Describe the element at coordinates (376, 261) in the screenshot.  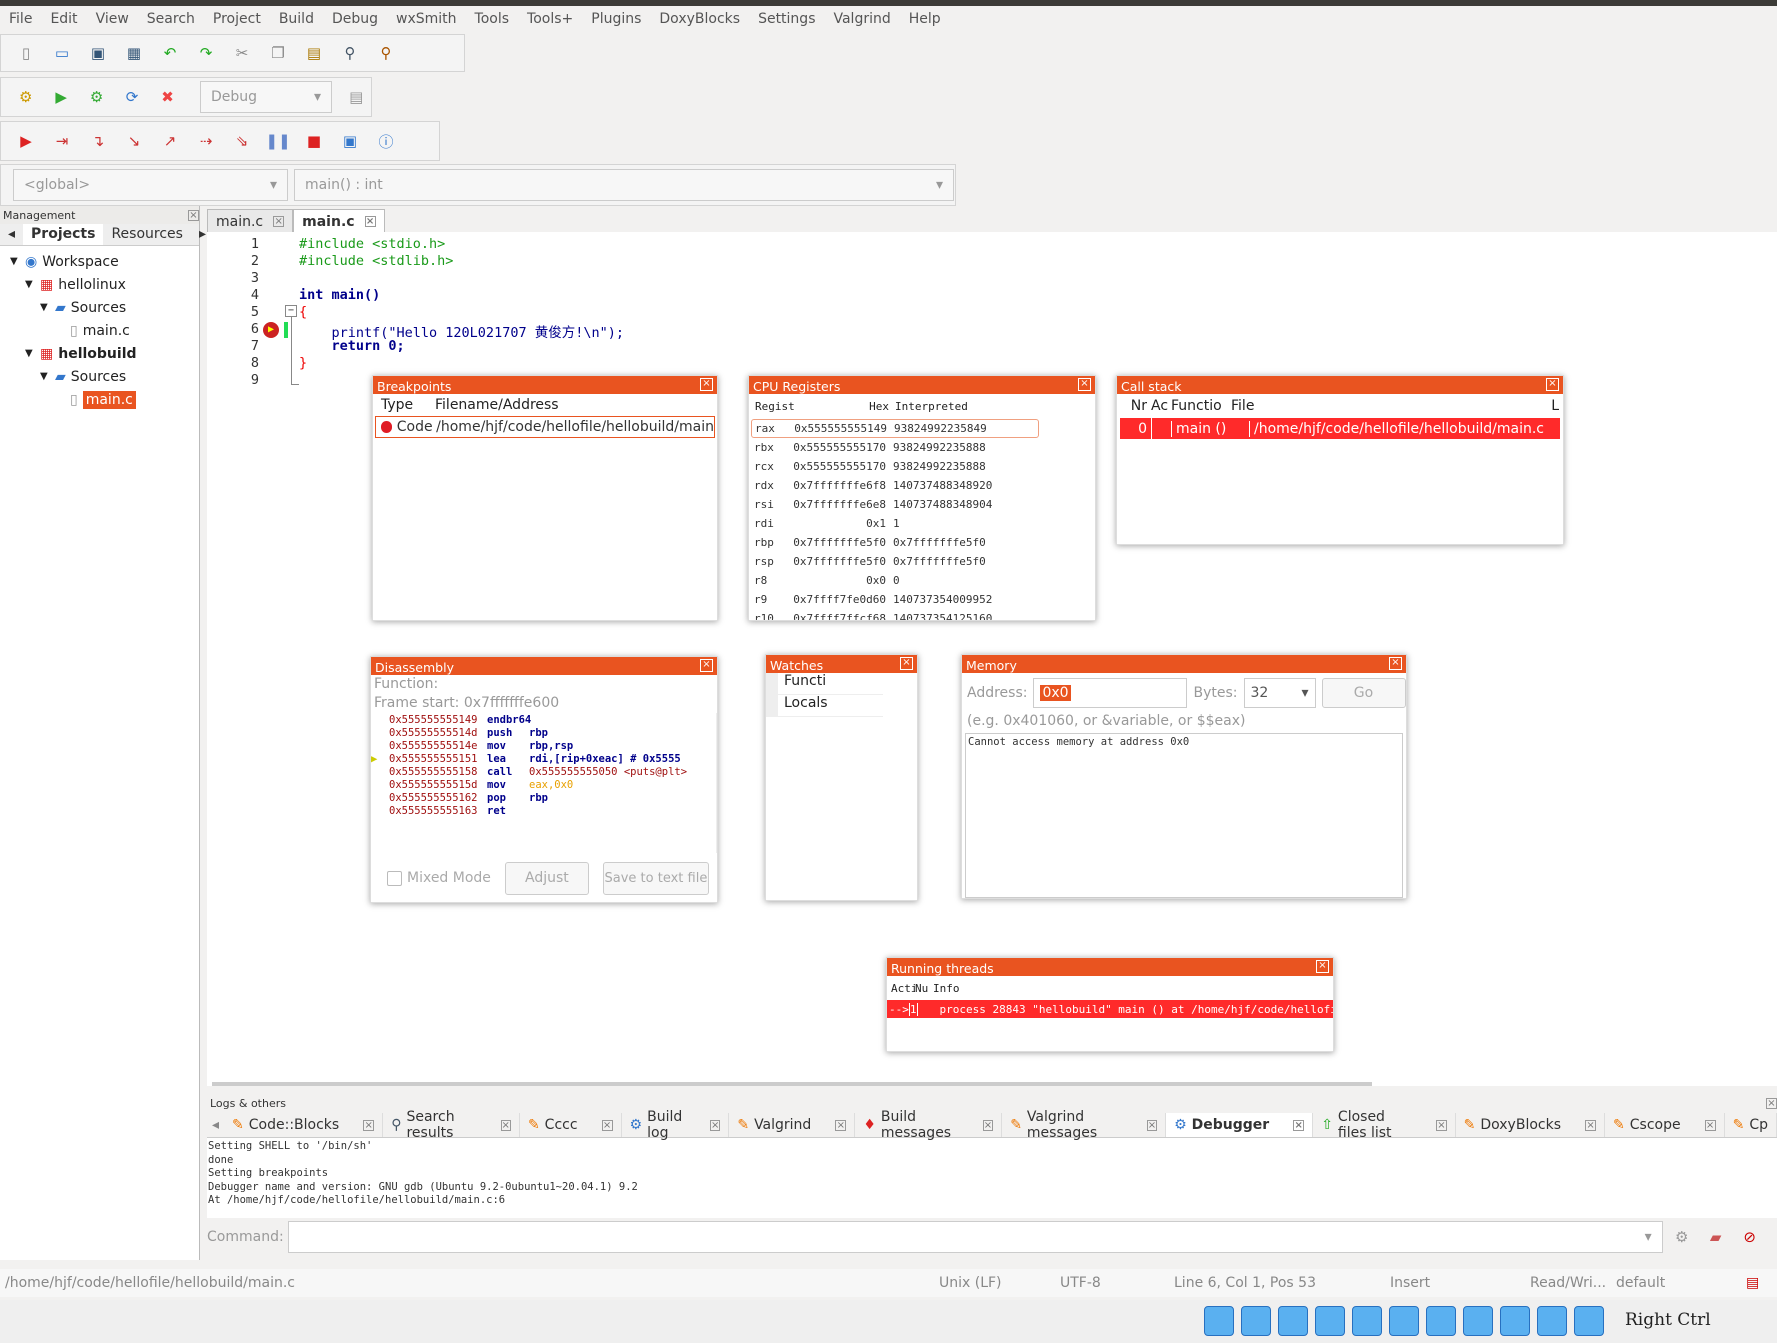
I see `code-line: #include <stdlib.h>` at that location.